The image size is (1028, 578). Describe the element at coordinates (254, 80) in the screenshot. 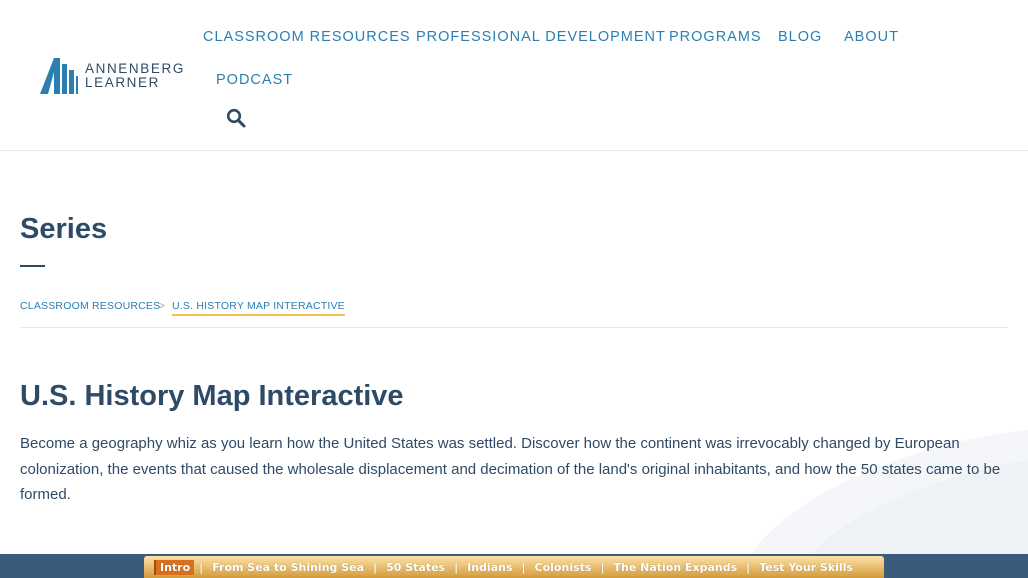

I see `nav-podcast: PODCAST` at that location.